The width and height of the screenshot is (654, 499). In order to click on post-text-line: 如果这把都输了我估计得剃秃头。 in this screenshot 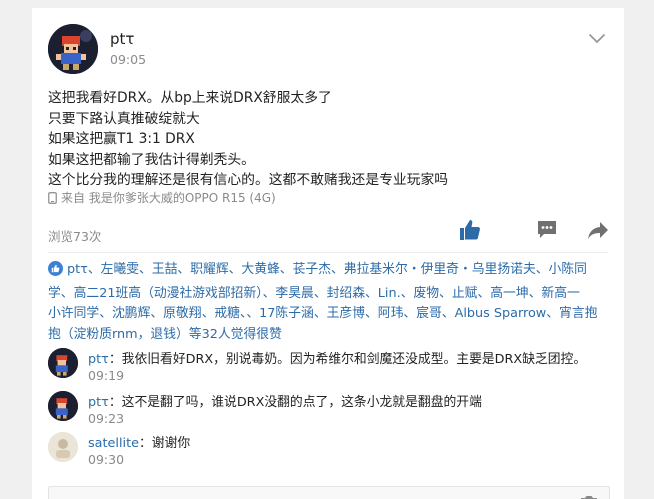, I will do `click(151, 159)`.